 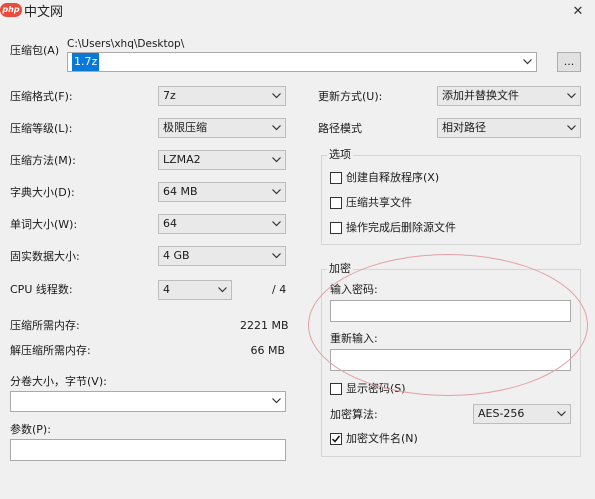 I want to click on encrypt-names-checkbox, so click(x=336, y=439).